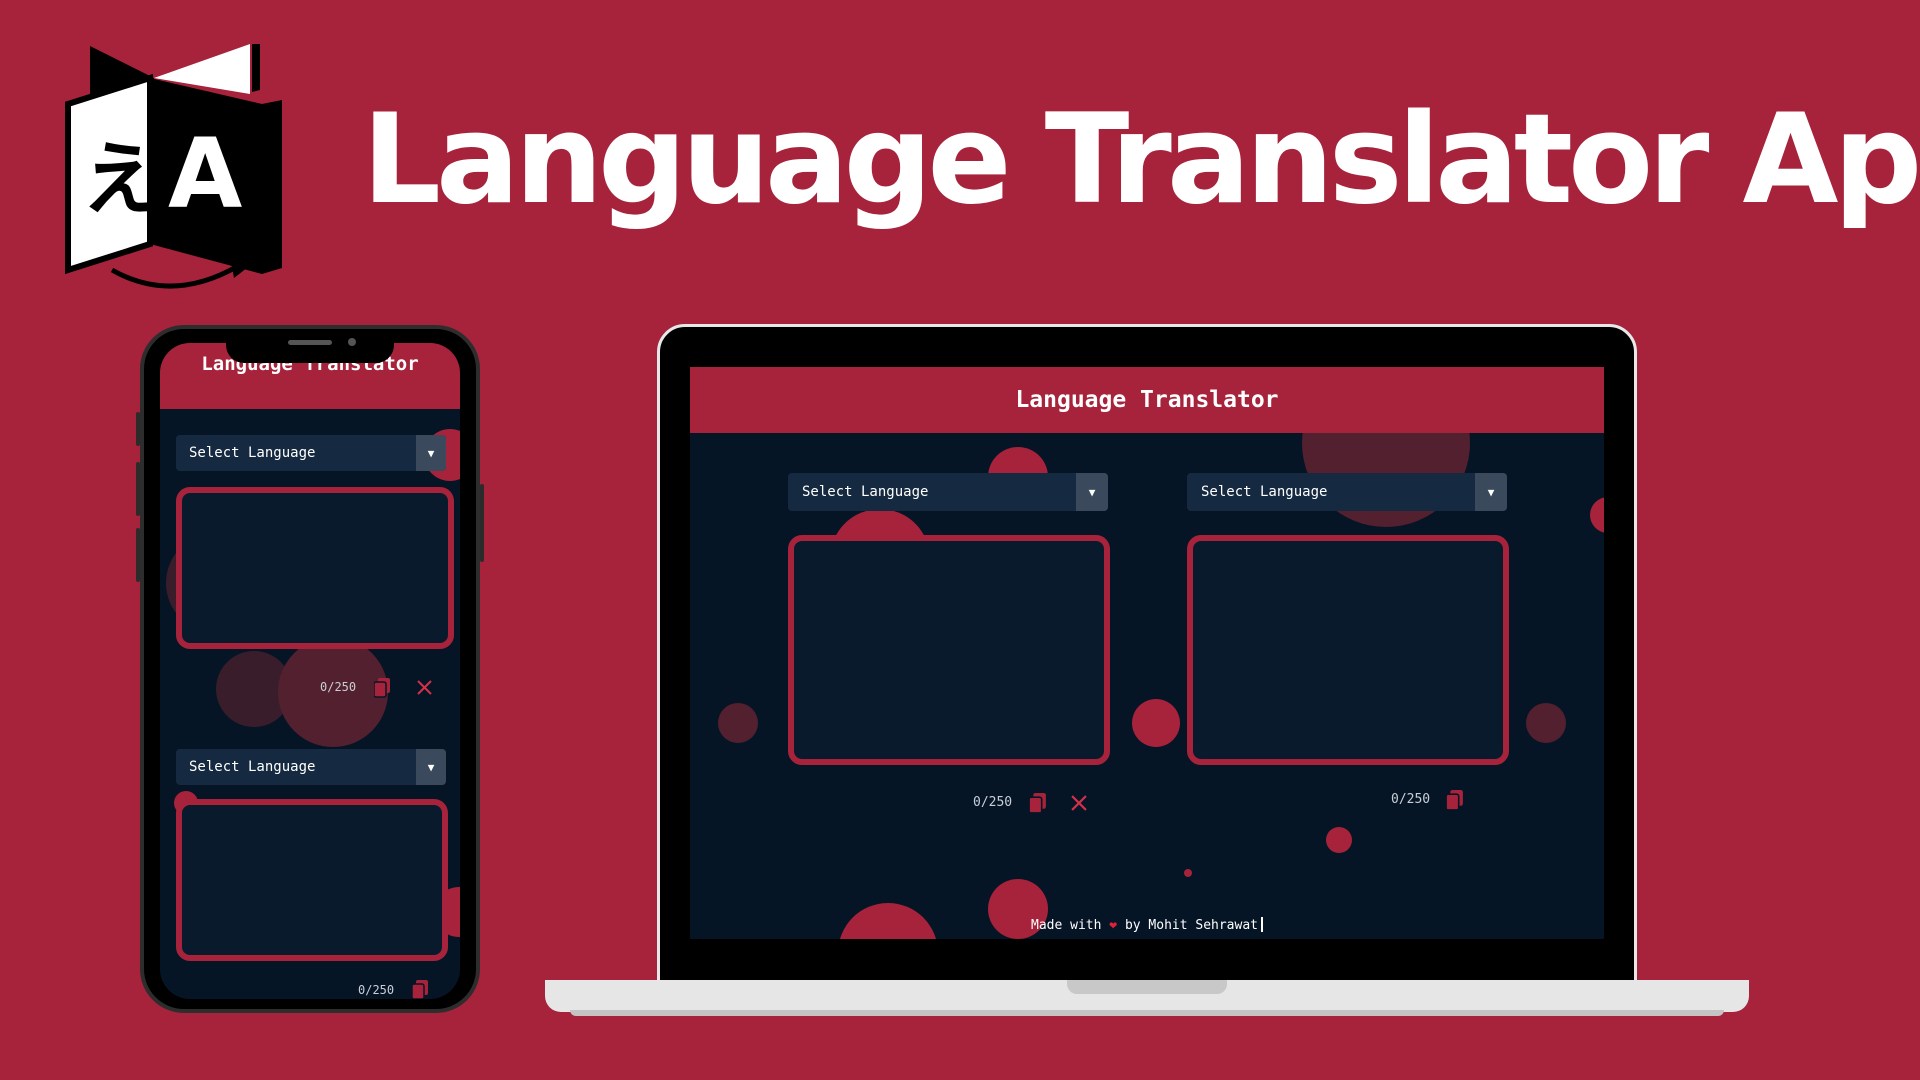 The width and height of the screenshot is (1920, 1080). I want to click on phone-camera, so click(352, 342).